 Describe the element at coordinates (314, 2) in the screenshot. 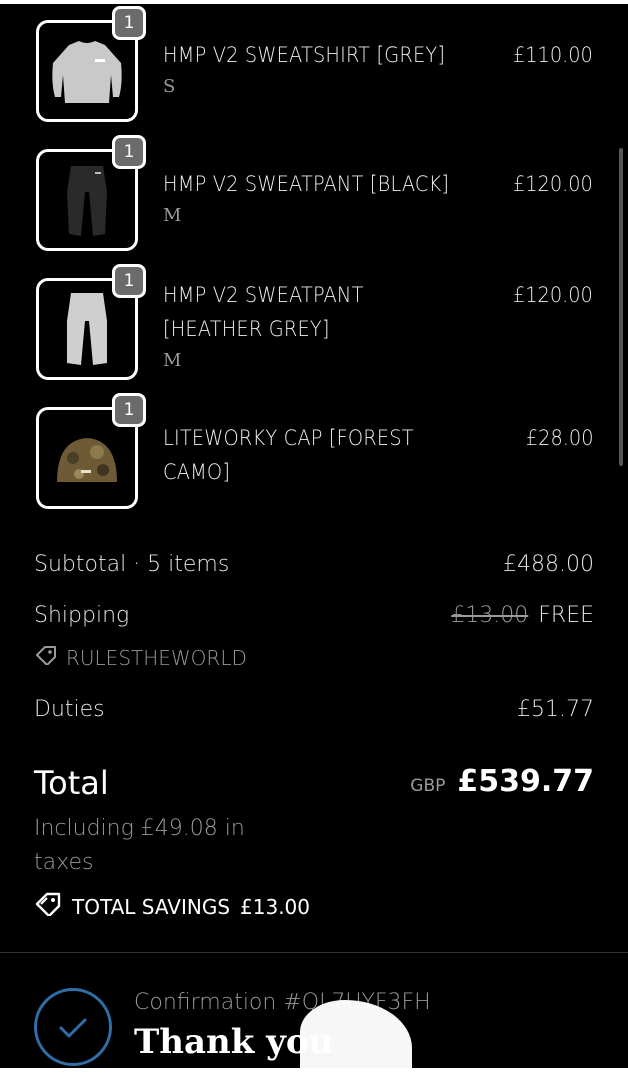

I see `top-edge` at that location.